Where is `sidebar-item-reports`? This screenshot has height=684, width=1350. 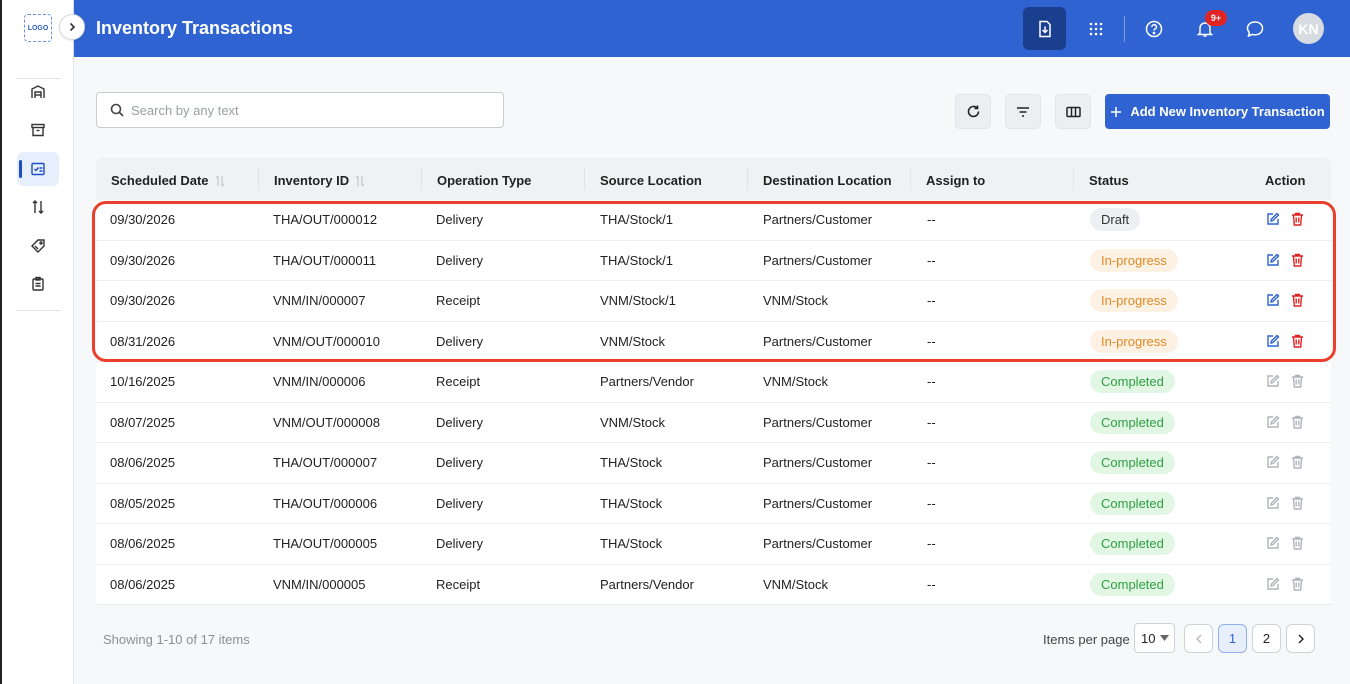
sidebar-item-reports is located at coordinates (38, 284).